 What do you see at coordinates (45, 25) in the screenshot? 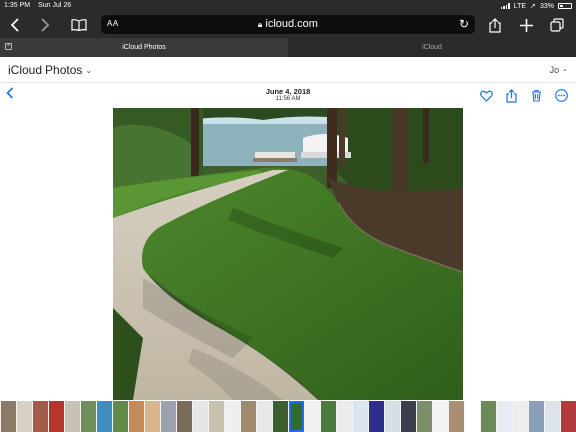
I see `forward-arrow-icon` at bounding box center [45, 25].